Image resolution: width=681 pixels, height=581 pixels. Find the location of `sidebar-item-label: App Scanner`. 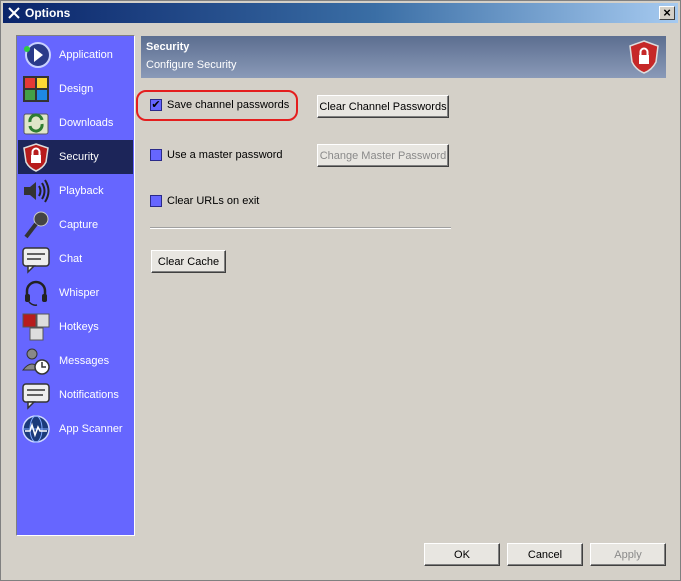

sidebar-item-label: App Scanner is located at coordinates (91, 429).